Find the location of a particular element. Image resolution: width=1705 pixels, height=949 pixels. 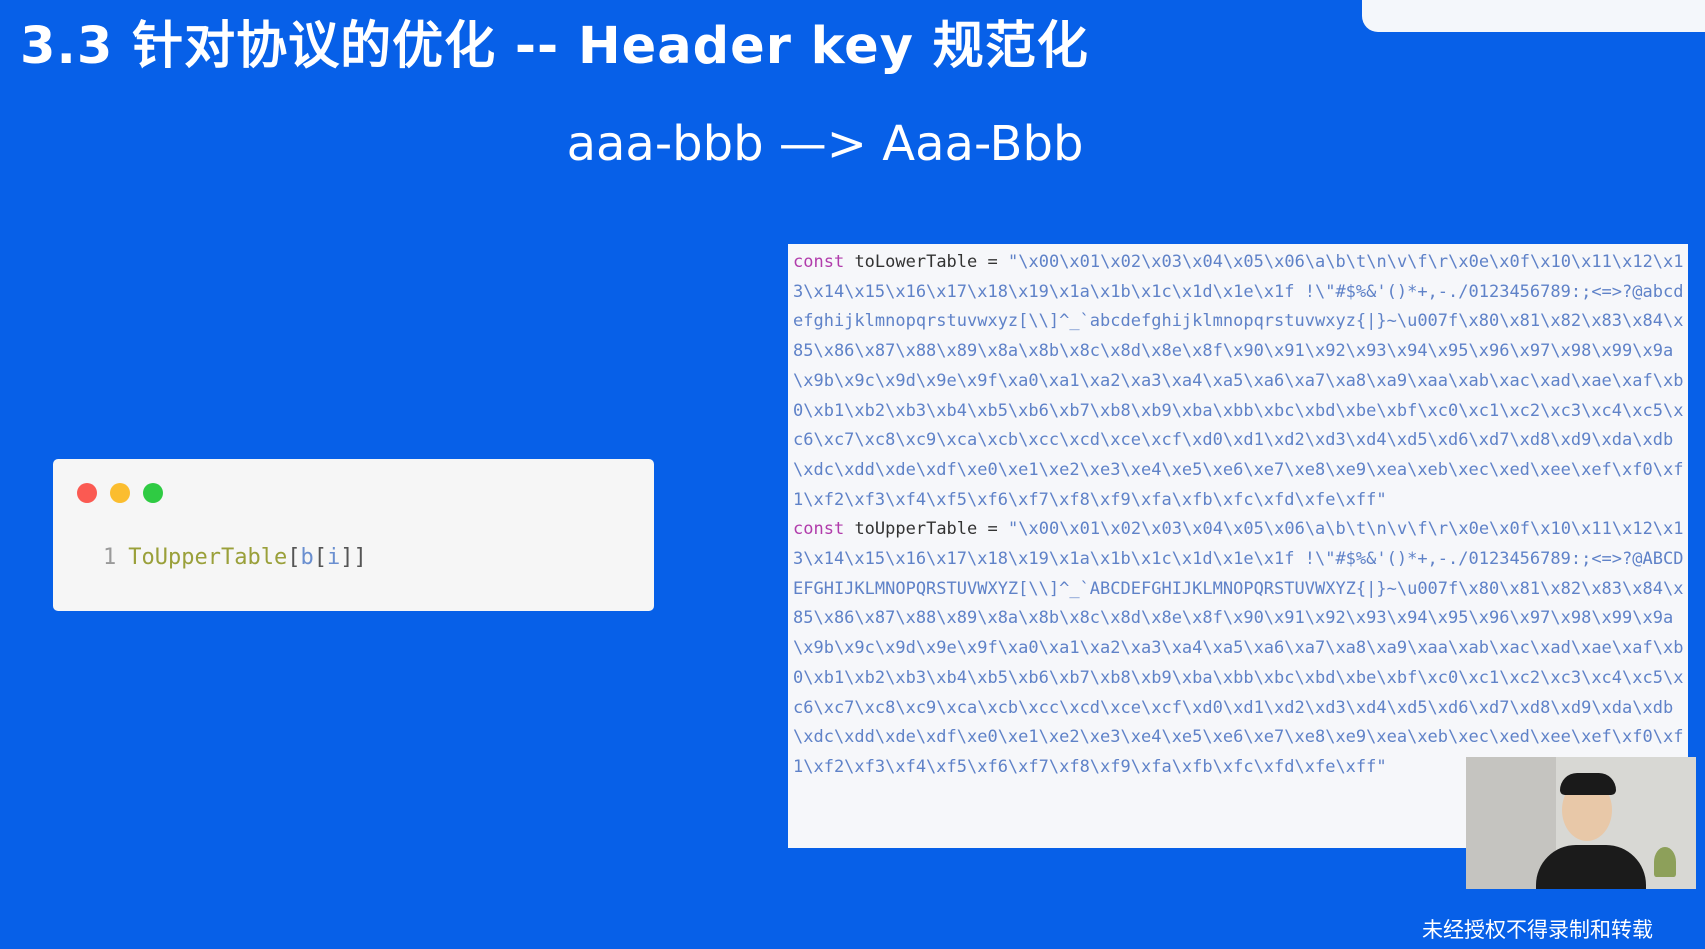

upper-table-name: toUpperTable is located at coordinates (916, 529).